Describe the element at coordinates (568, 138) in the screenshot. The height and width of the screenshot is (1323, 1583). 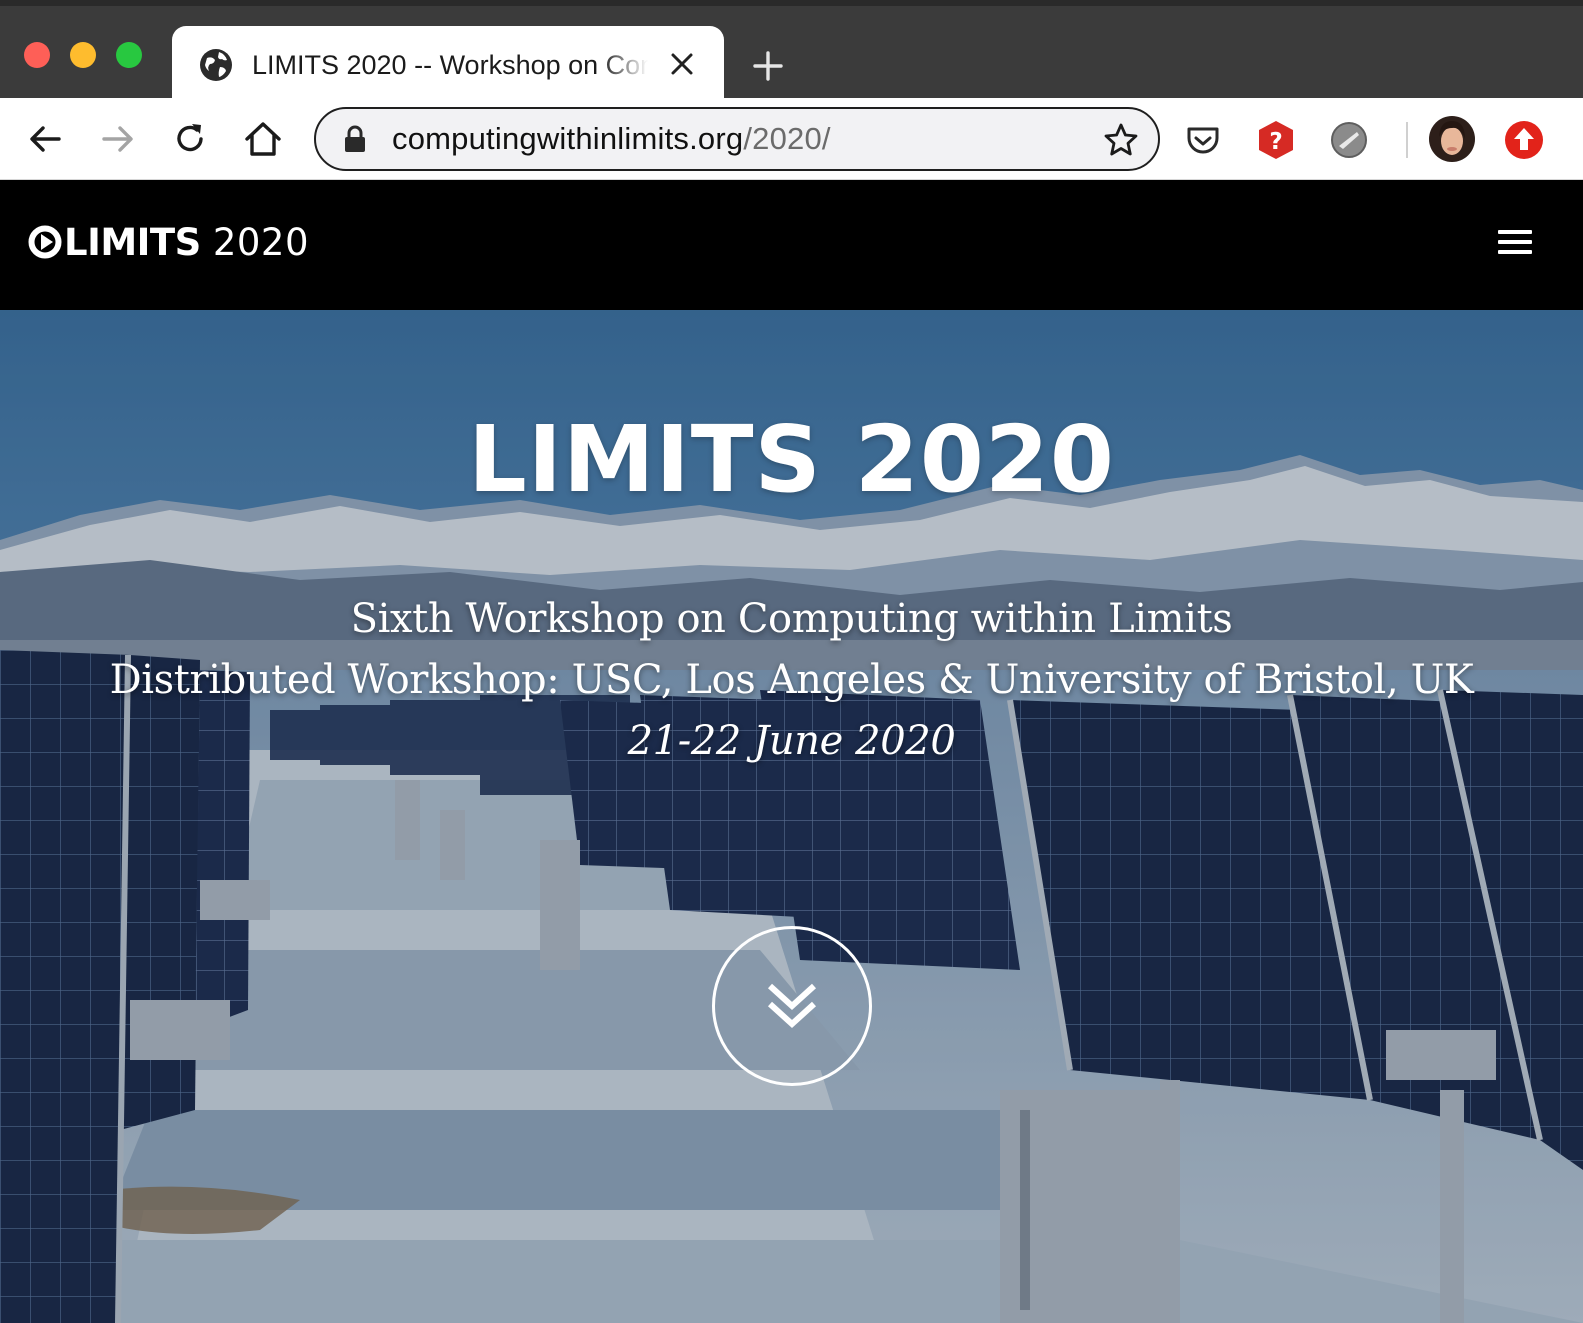
I see `url-host: computingwithinlimits.org` at that location.